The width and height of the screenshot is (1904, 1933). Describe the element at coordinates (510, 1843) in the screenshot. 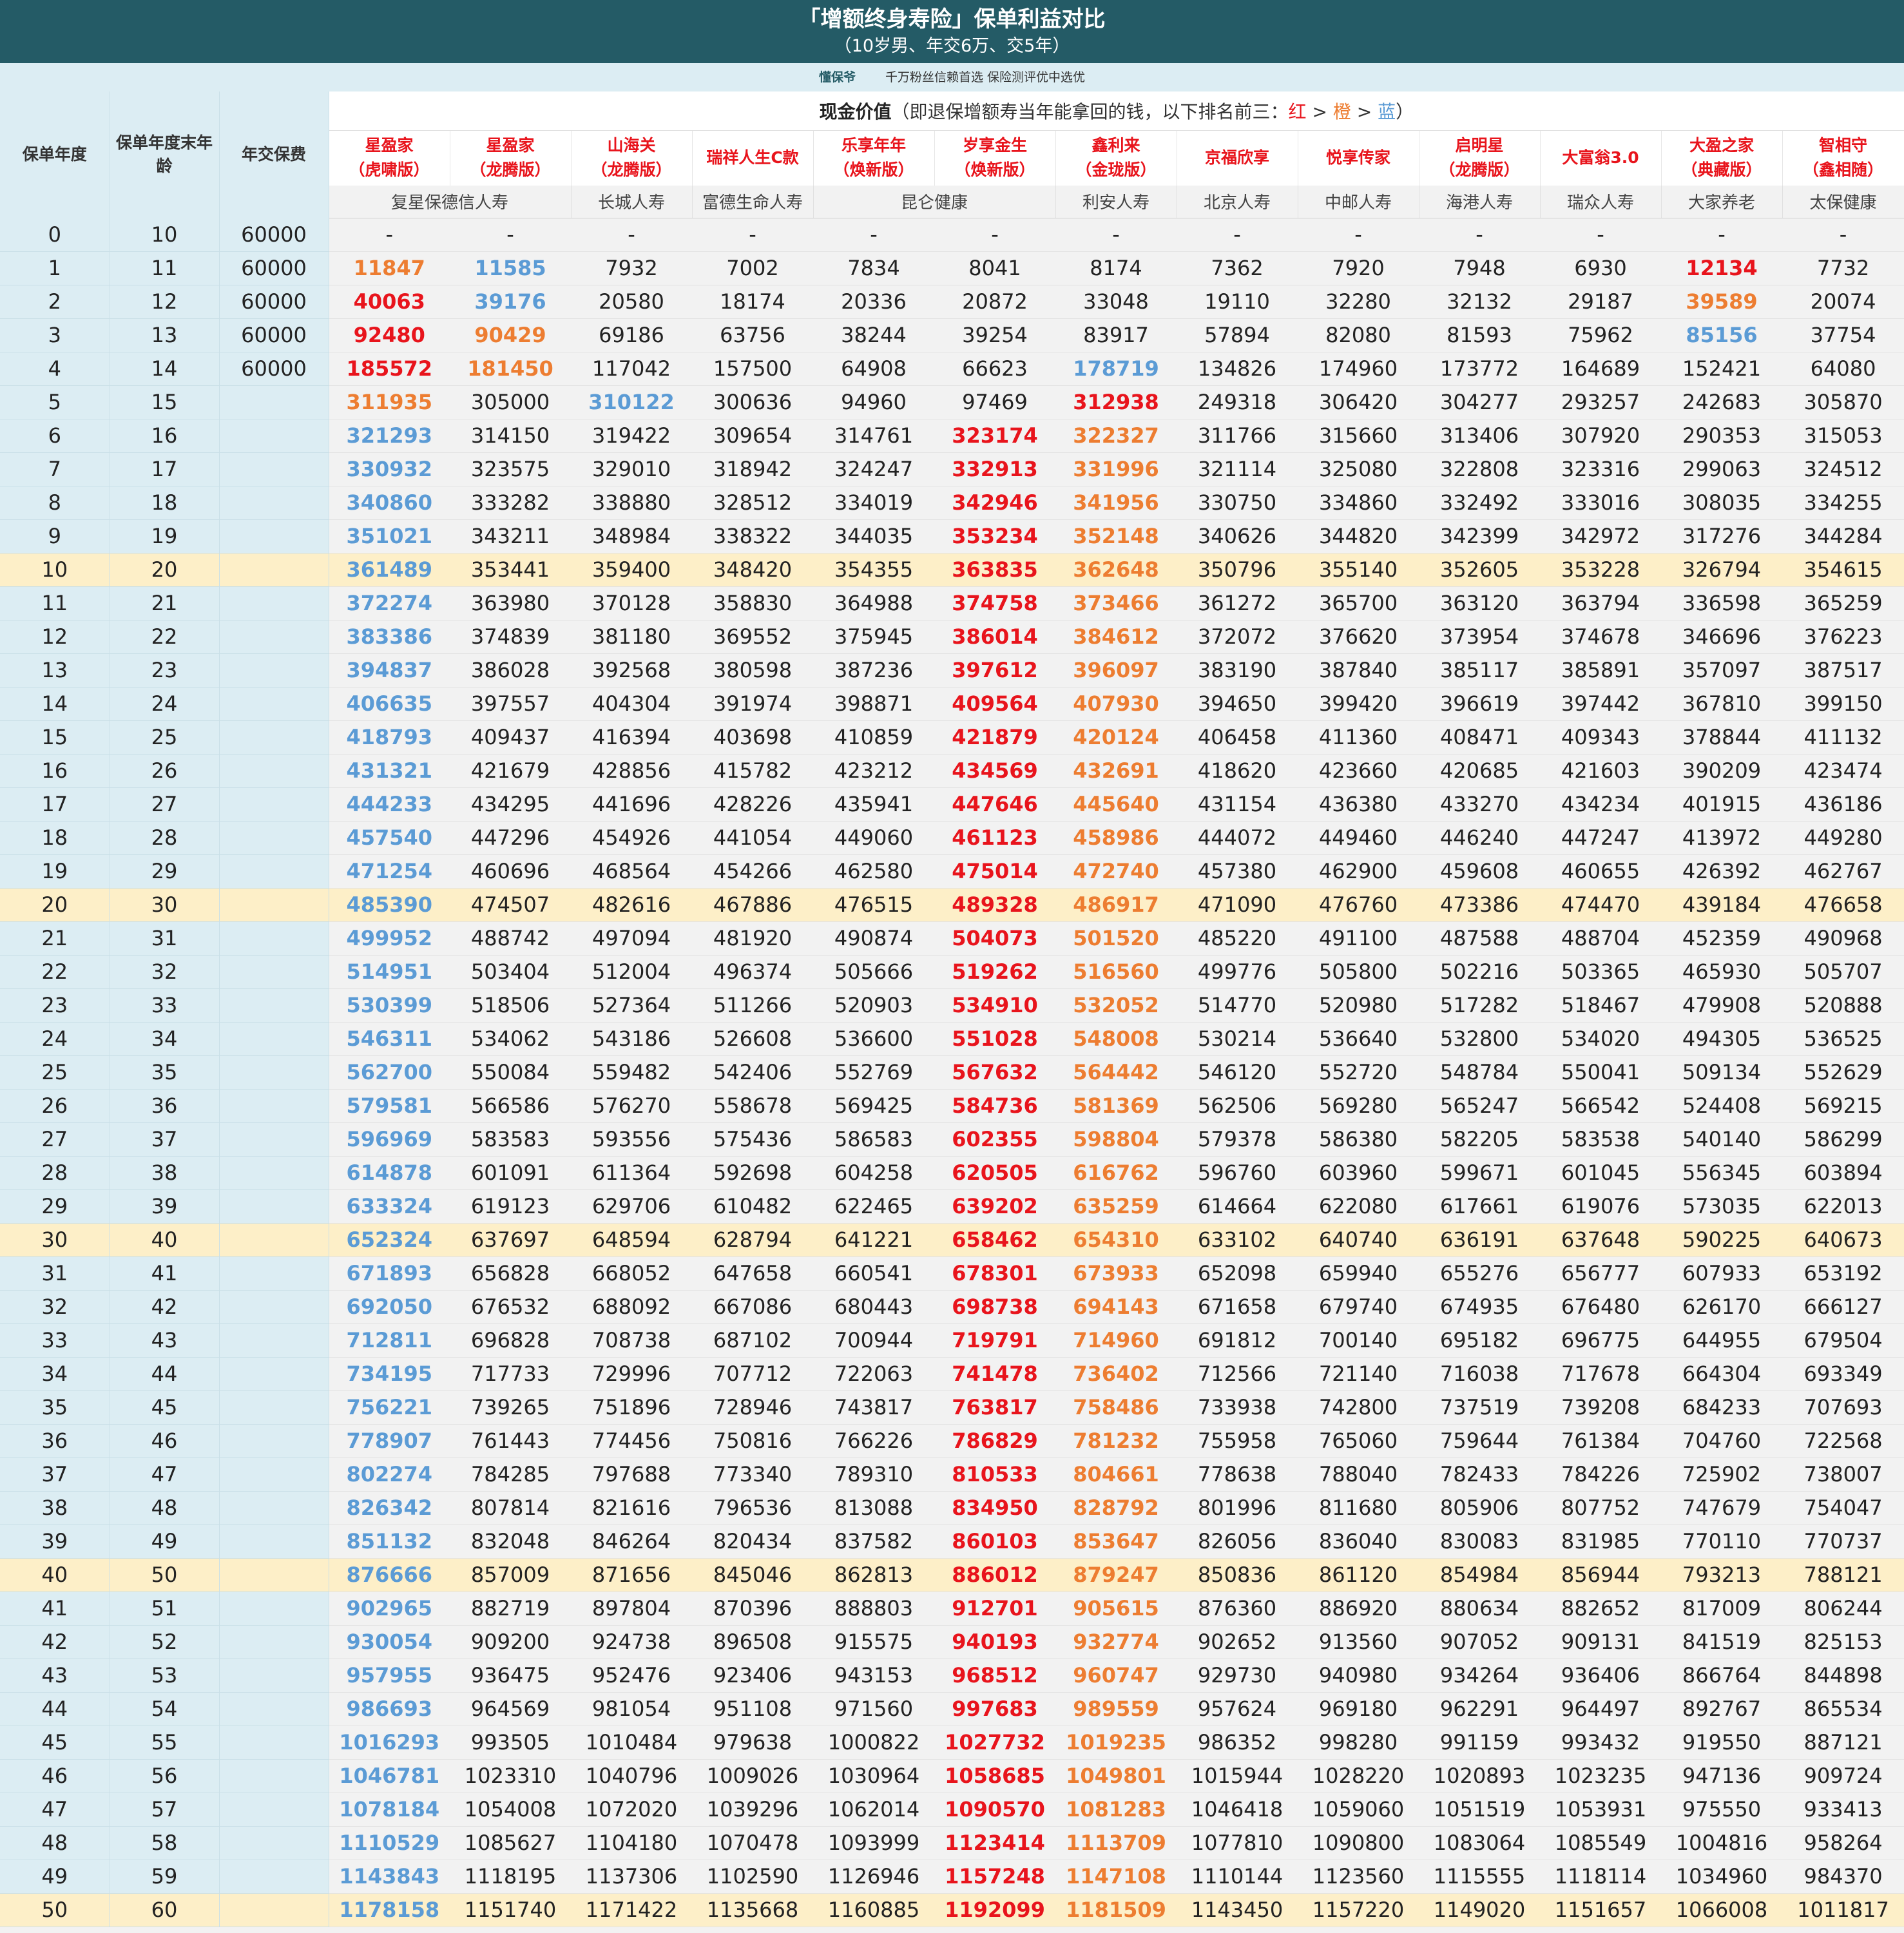

I see `cash-value-cell: 1085627` at that location.